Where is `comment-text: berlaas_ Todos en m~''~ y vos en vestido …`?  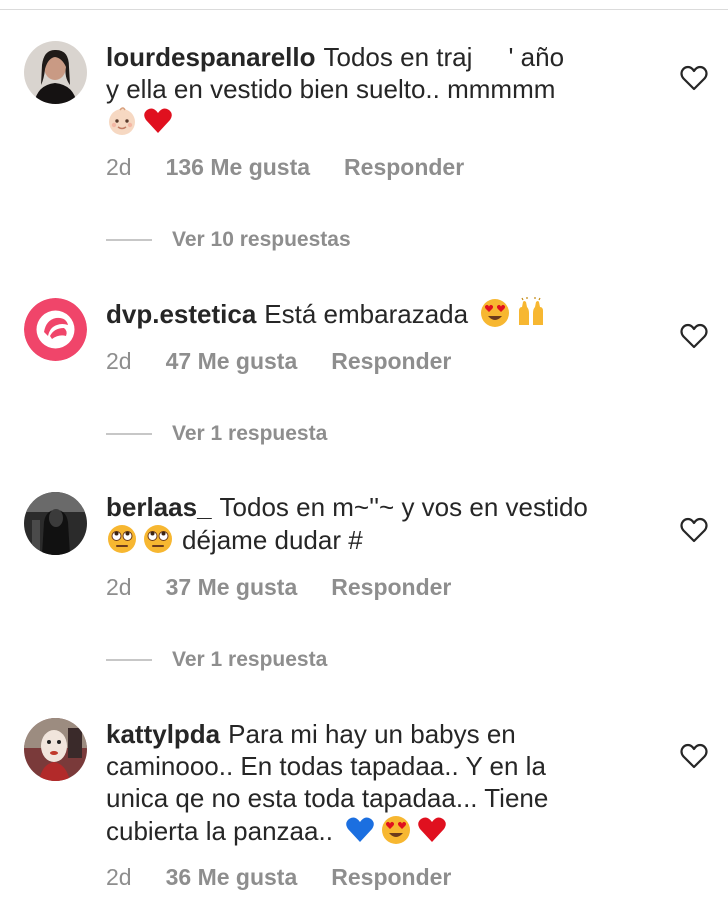
comment-text: berlaas_ Todos en m~''~ y vos en vestido … is located at coordinates (386, 523).